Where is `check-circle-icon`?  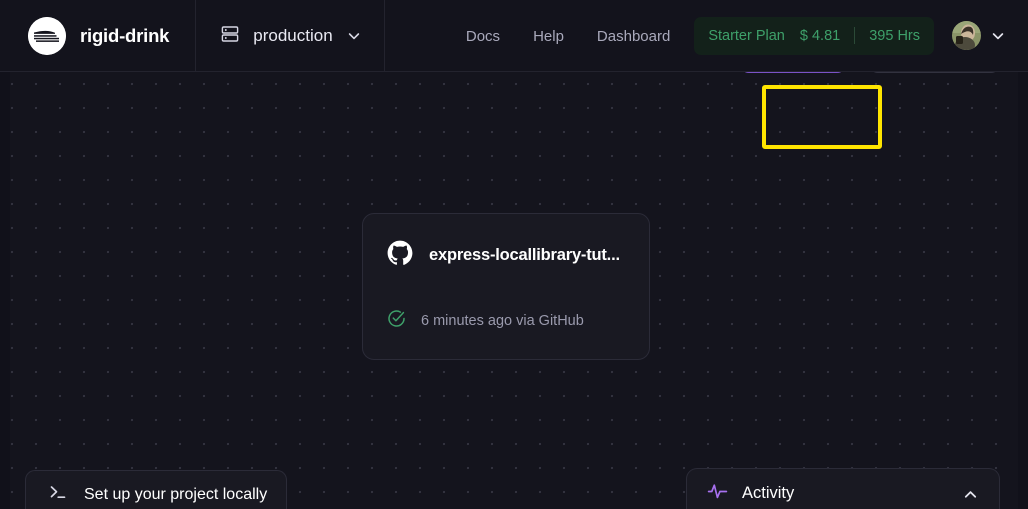 check-circle-icon is located at coordinates (396, 321).